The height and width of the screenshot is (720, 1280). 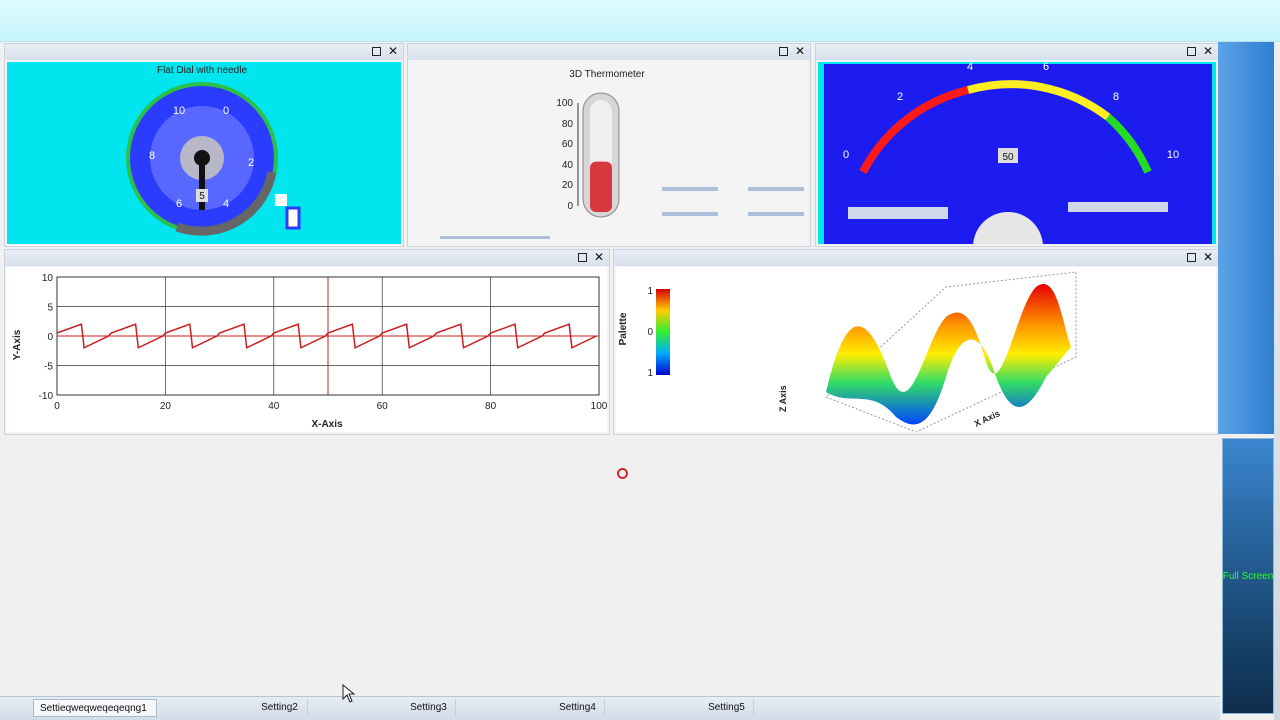 I want to click on svg-text: 40, so click(x=568, y=165).